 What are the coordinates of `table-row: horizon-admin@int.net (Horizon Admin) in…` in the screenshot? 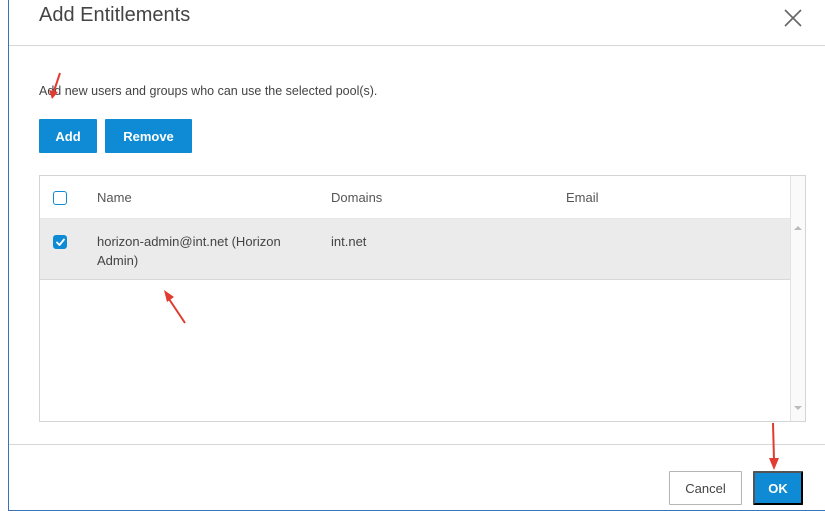 It's located at (415, 249).